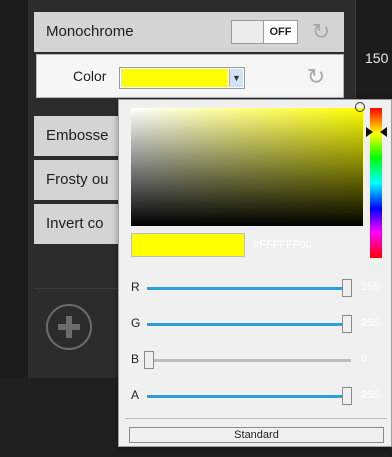  Describe the element at coordinates (174, 78) in the screenshot. I see `color-swatch` at that location.